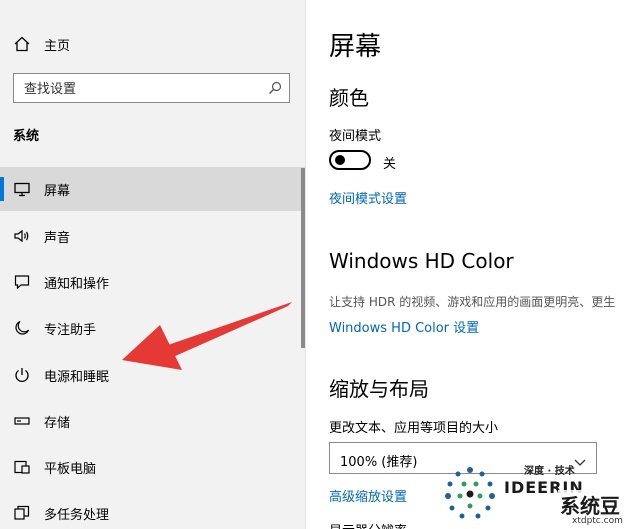 The width and height of the screenshot is (640, 529). What do you see at coordinates (597, 521) in the screenshot?
I see `watermark-url: xtdptc.com` at bounding box center [597, 521].